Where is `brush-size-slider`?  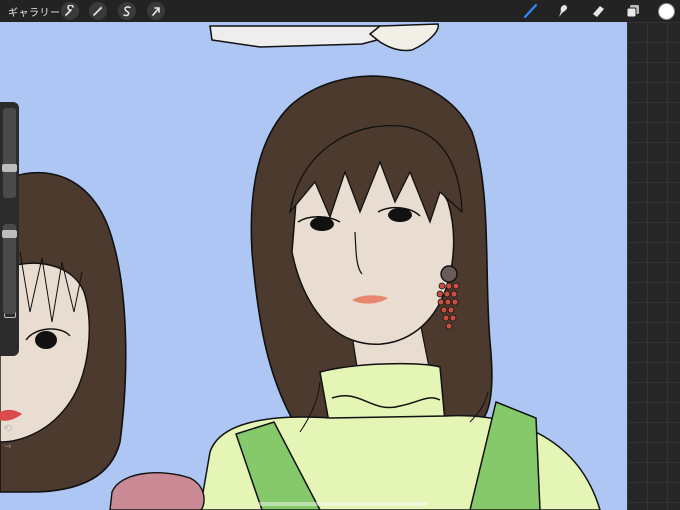 brush-size-slider is located at coordinates (9, 153).